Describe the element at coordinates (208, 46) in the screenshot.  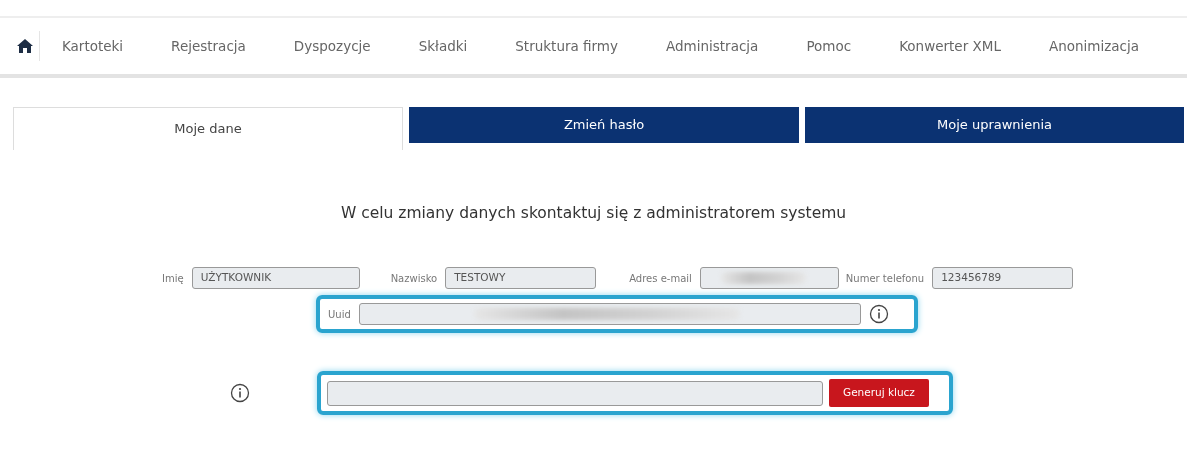
I see `nav-link: Rejestracja` at that location.